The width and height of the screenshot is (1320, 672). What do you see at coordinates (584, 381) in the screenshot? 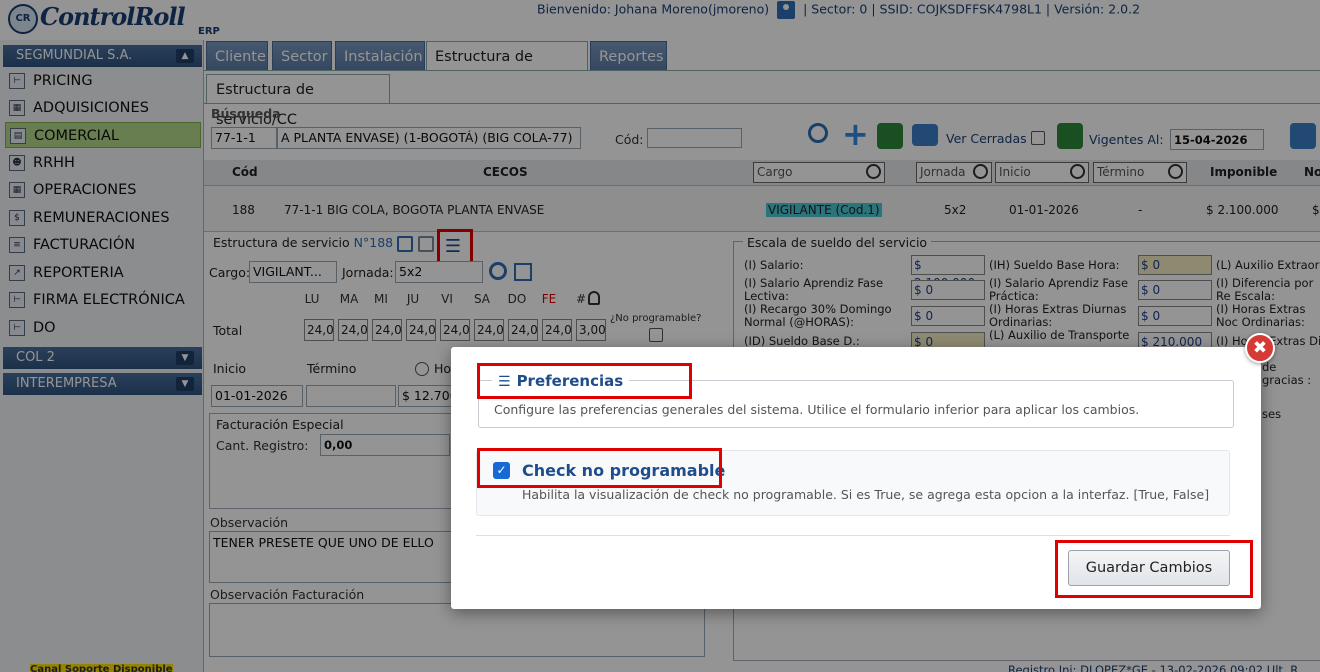
I see `highlight-preferences-title` at bounding box center [584, 381].